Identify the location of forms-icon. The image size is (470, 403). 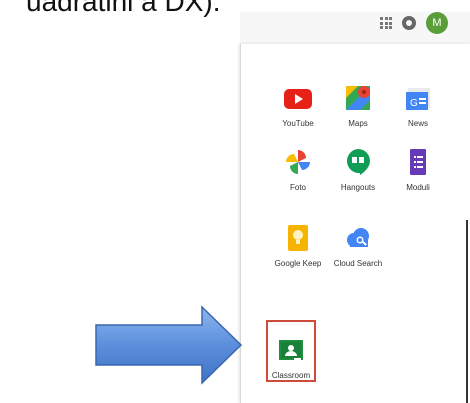
(418, 162).